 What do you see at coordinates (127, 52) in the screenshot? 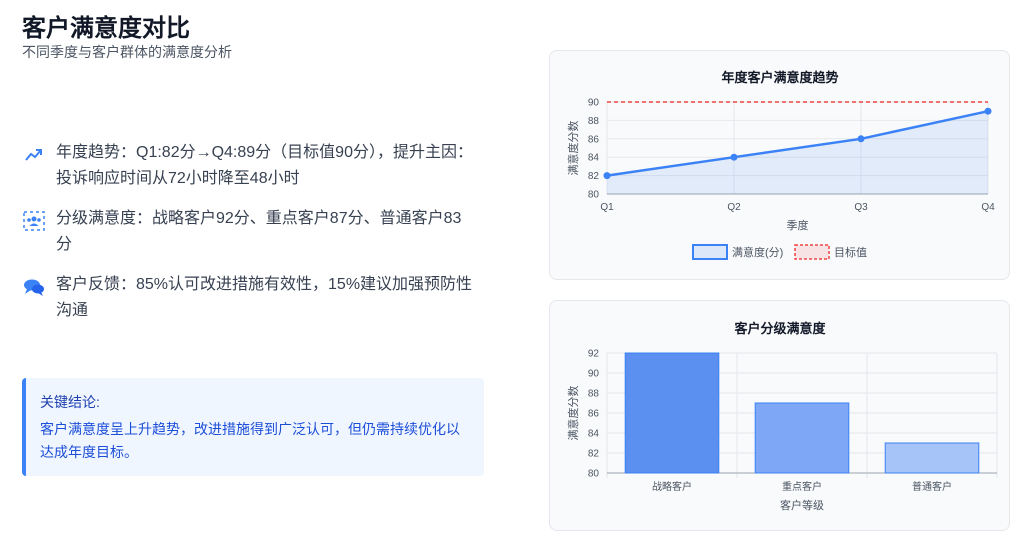
I see `page-subtitle: 不同季度与客户群体的满意度分析` at bounding box center [127, 52].